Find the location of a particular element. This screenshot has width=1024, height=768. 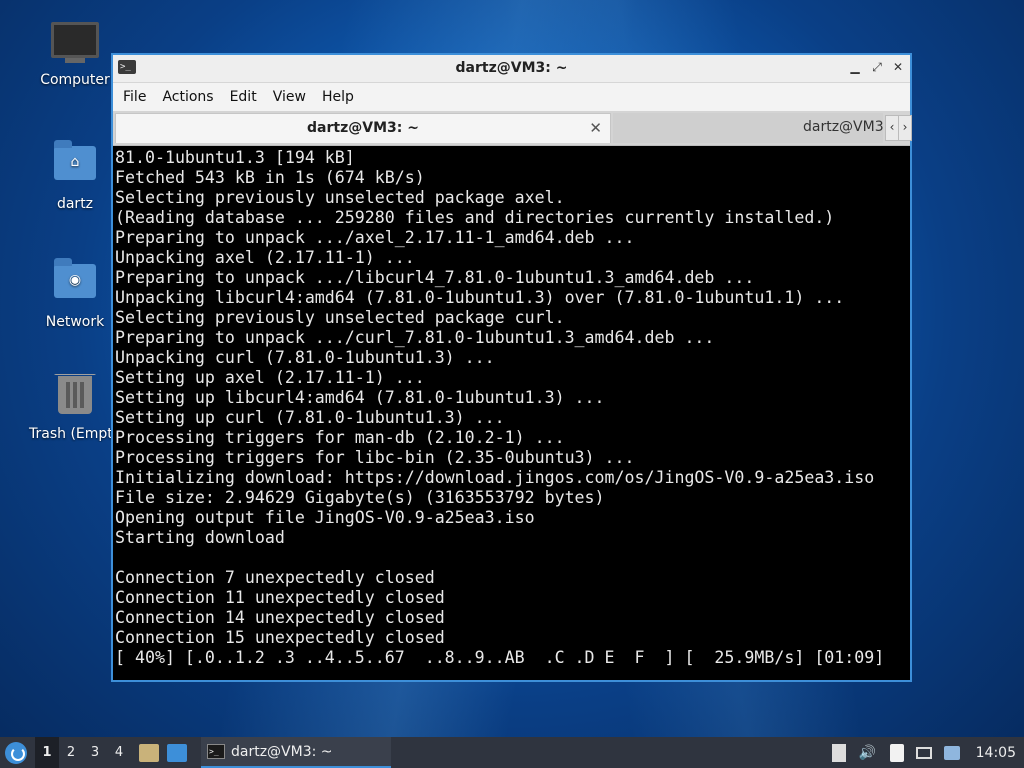

menu-edit: Edit is located at coordinates (243, 97).